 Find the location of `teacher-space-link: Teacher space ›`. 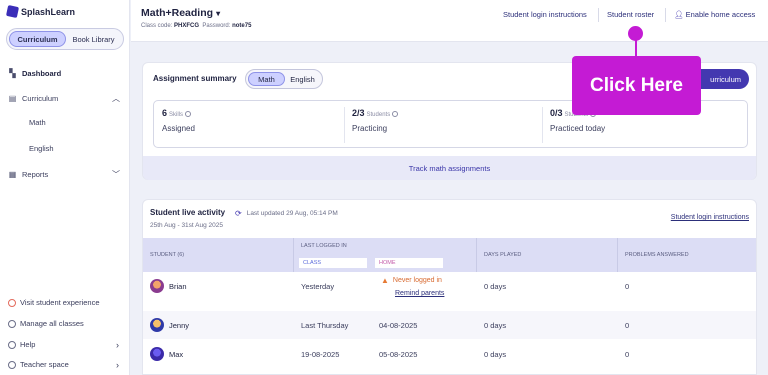

teacher-space-link: Teacher space › is located at coordinates (63, 365).